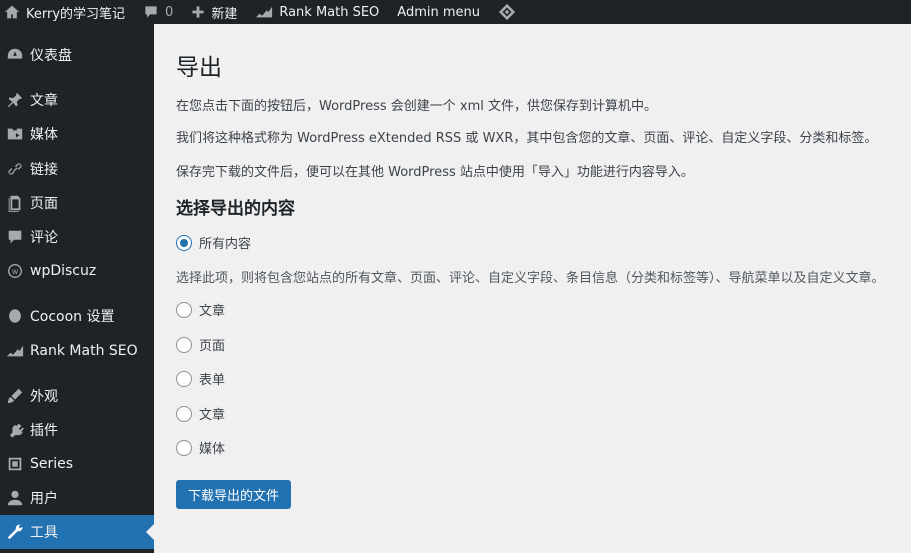  What do you see at coordinates (15, 316) in the screenshot?
I see `cocoon-icon` at bounding box center [15, 316].